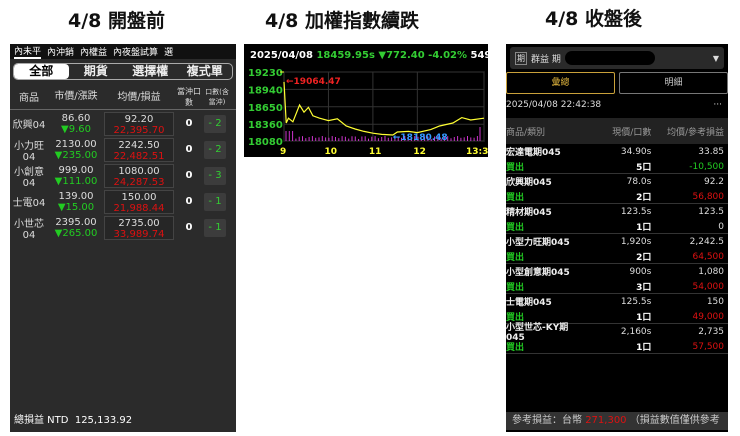 This screenshot has width=740, height=436. What do you see at coordinates (29, 98) in the screenshot?
I see `col-product: 商品` at bounding box center [29, 98].